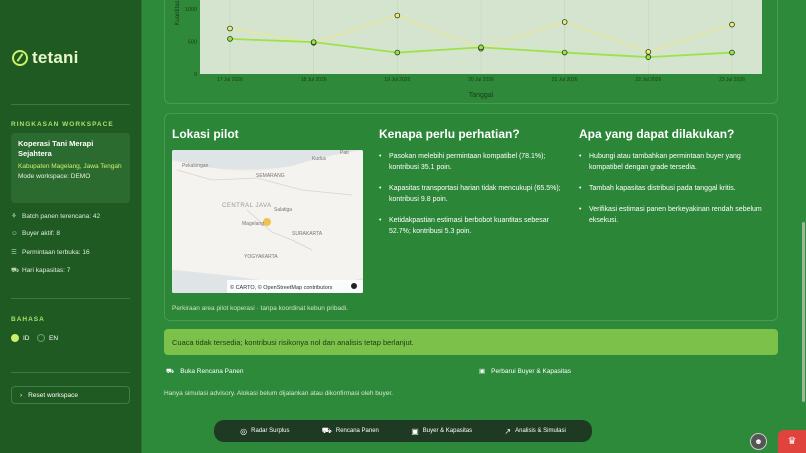  I want to click on app-name: tetani, so click(55, 57).